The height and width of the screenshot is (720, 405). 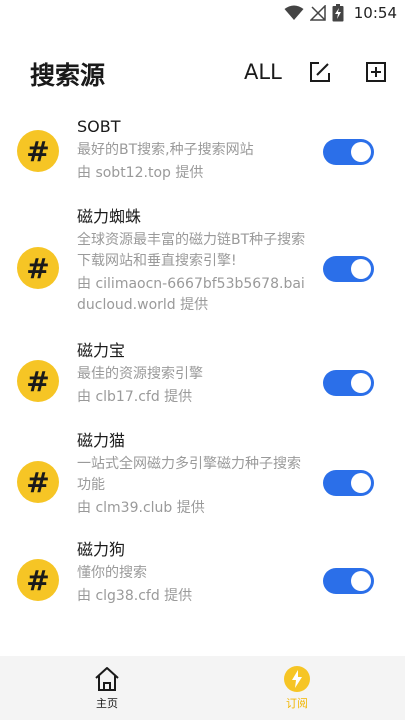 I want to click on source-title: 磁力狗, so click(x=101, y=549).